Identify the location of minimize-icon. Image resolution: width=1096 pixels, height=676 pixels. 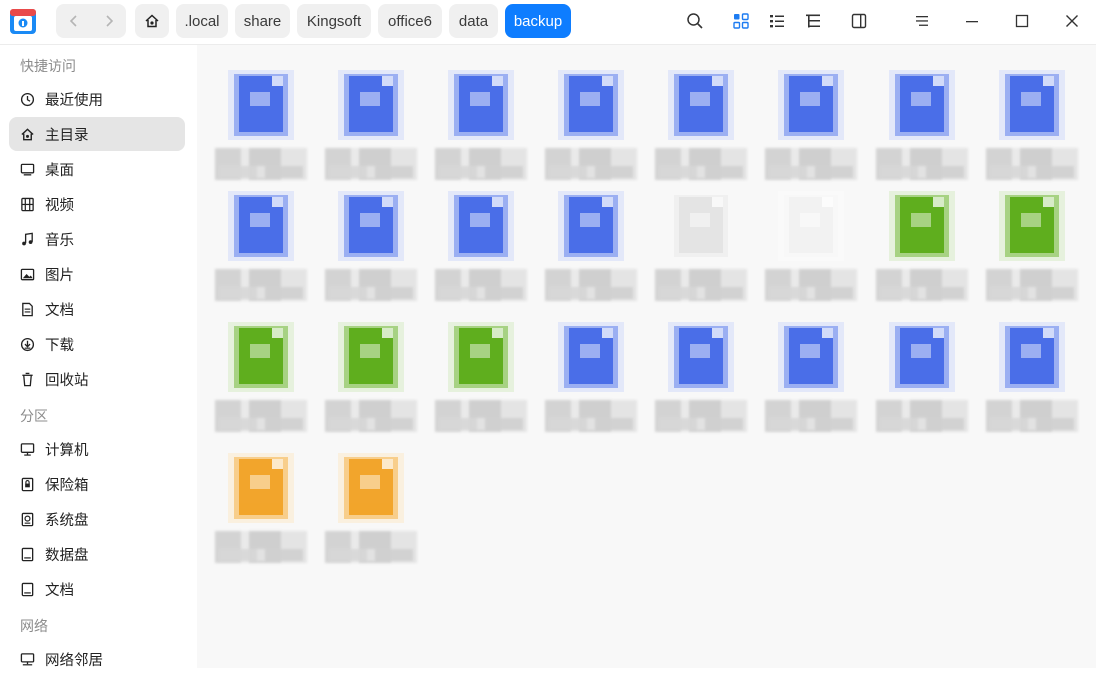
(972, 22).